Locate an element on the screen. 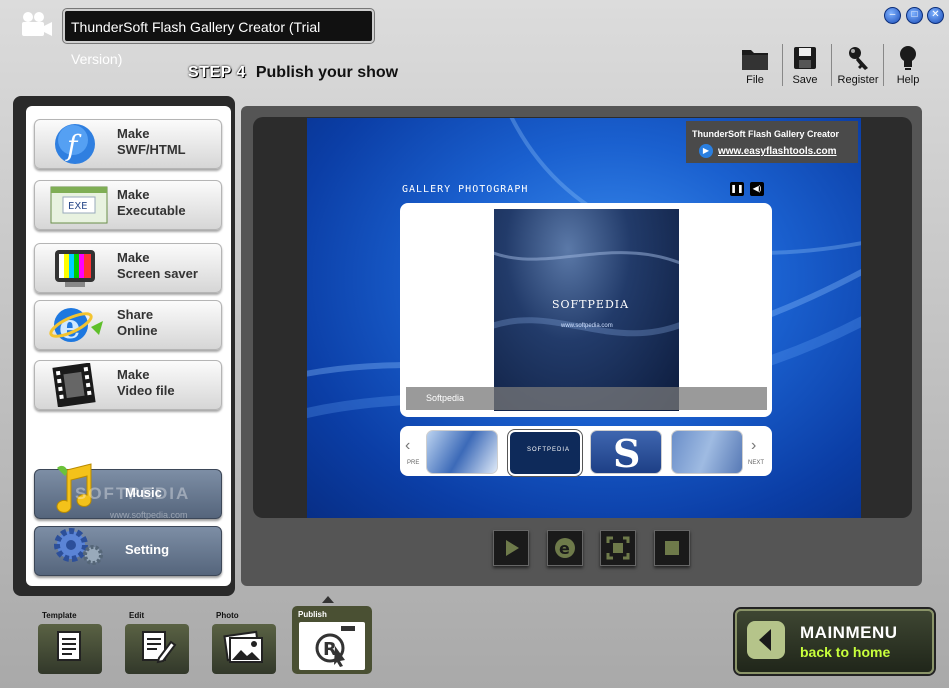 This screenshot has width=949, height=688. exe-line2: Executable is located at coordinates (151, 210).